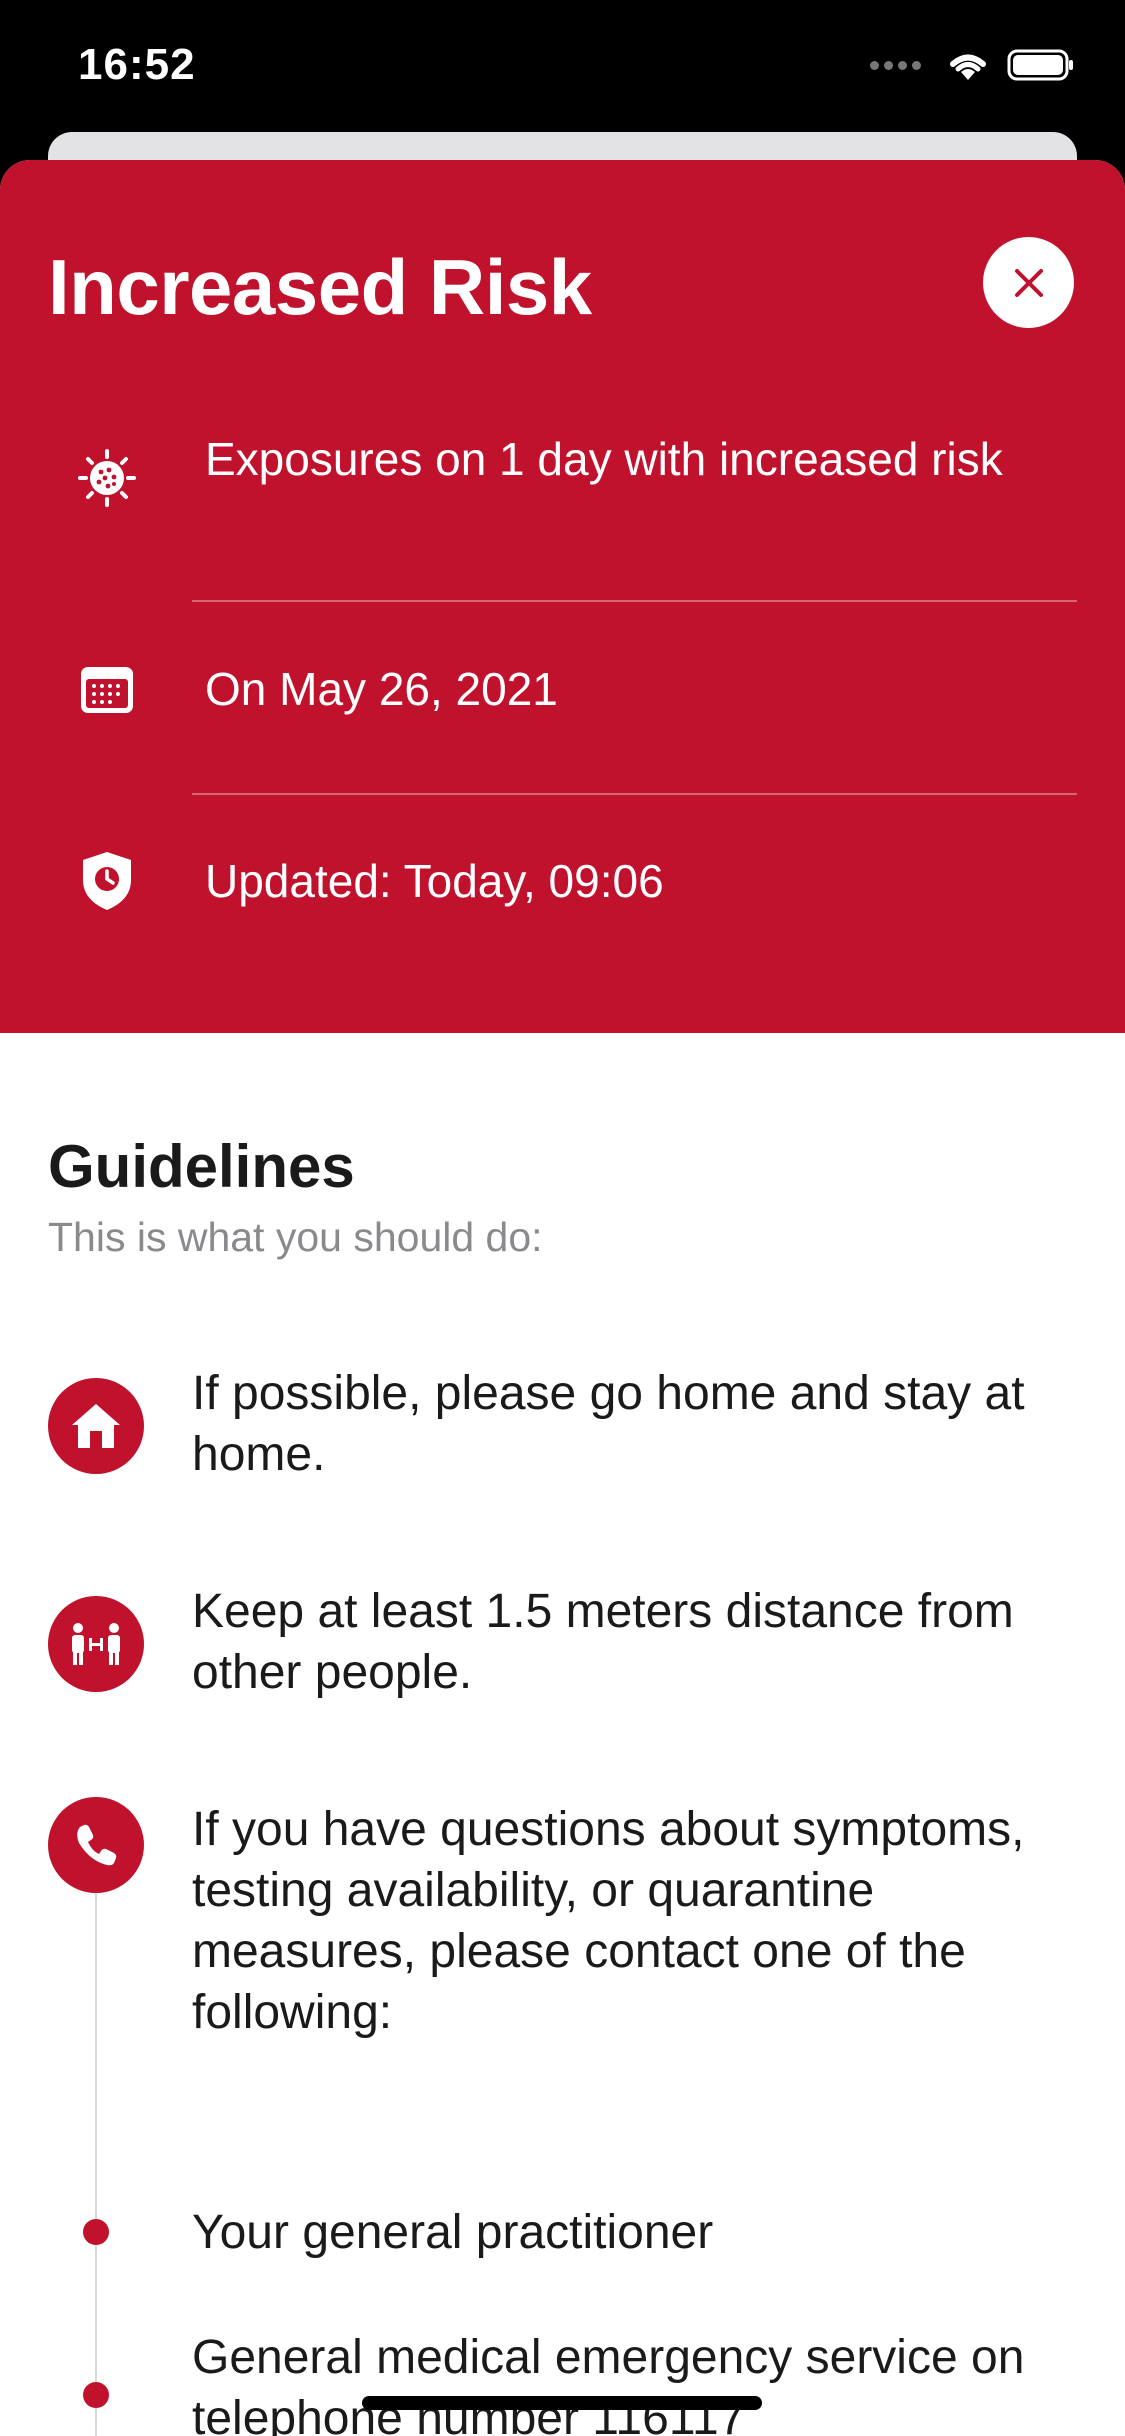 This screenshot has width=1125, height=2436. Describe the element at coordinates (562, 70) in the screenshot. I see `status-bar: 16:52` at that location.